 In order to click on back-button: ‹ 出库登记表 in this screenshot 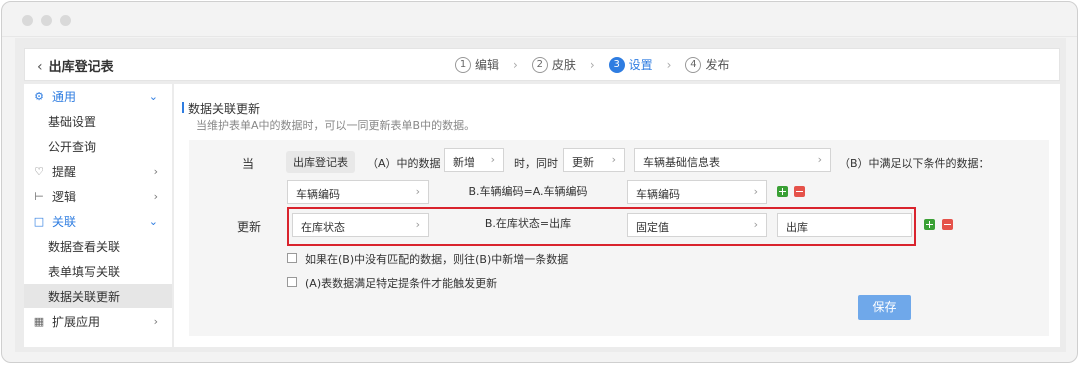, I will do `click(75, 65)`.